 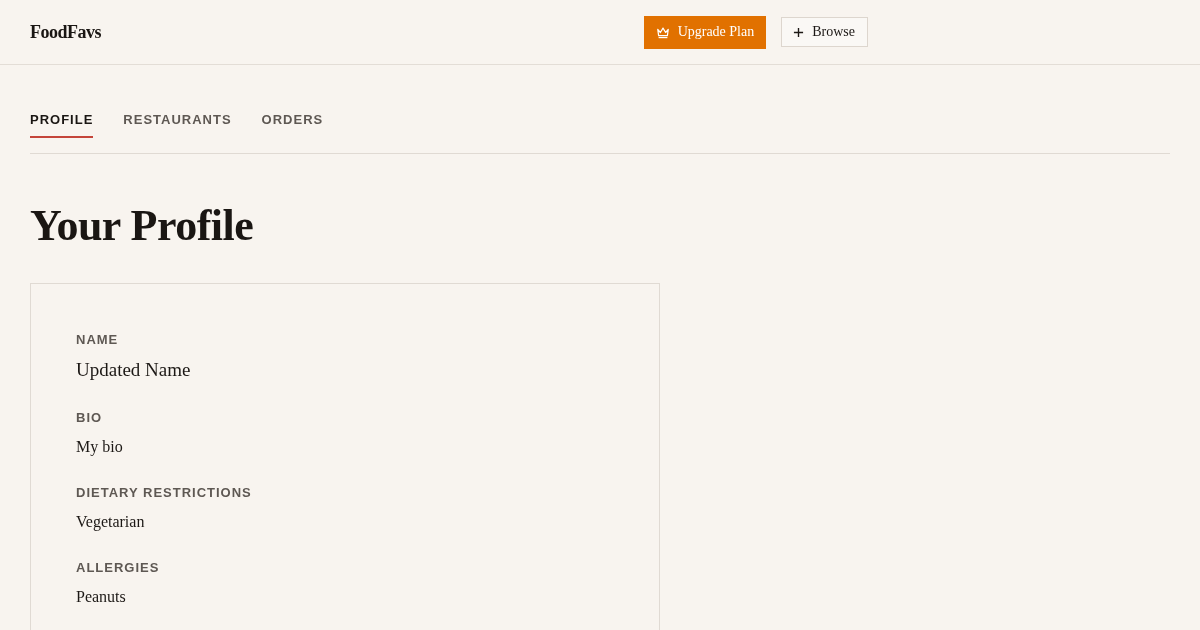 I want to click on field-value: My bio, so click(x=99, y=447).